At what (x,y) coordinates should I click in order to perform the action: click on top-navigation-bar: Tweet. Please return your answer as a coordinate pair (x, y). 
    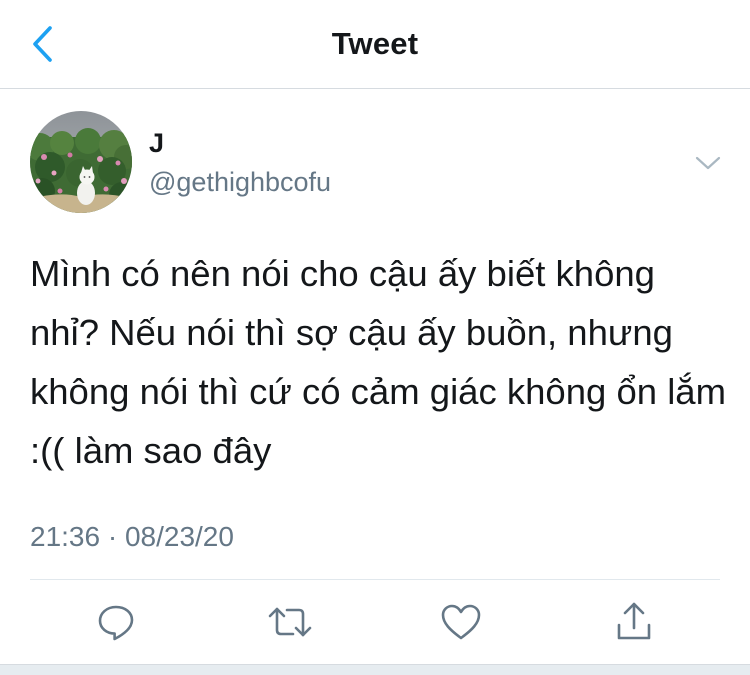
    Looking at the image, I should click on (375, 44).